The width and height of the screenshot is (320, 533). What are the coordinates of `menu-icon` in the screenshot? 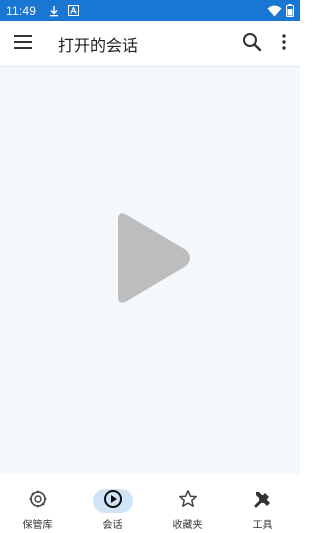 It's located at (23, 44).